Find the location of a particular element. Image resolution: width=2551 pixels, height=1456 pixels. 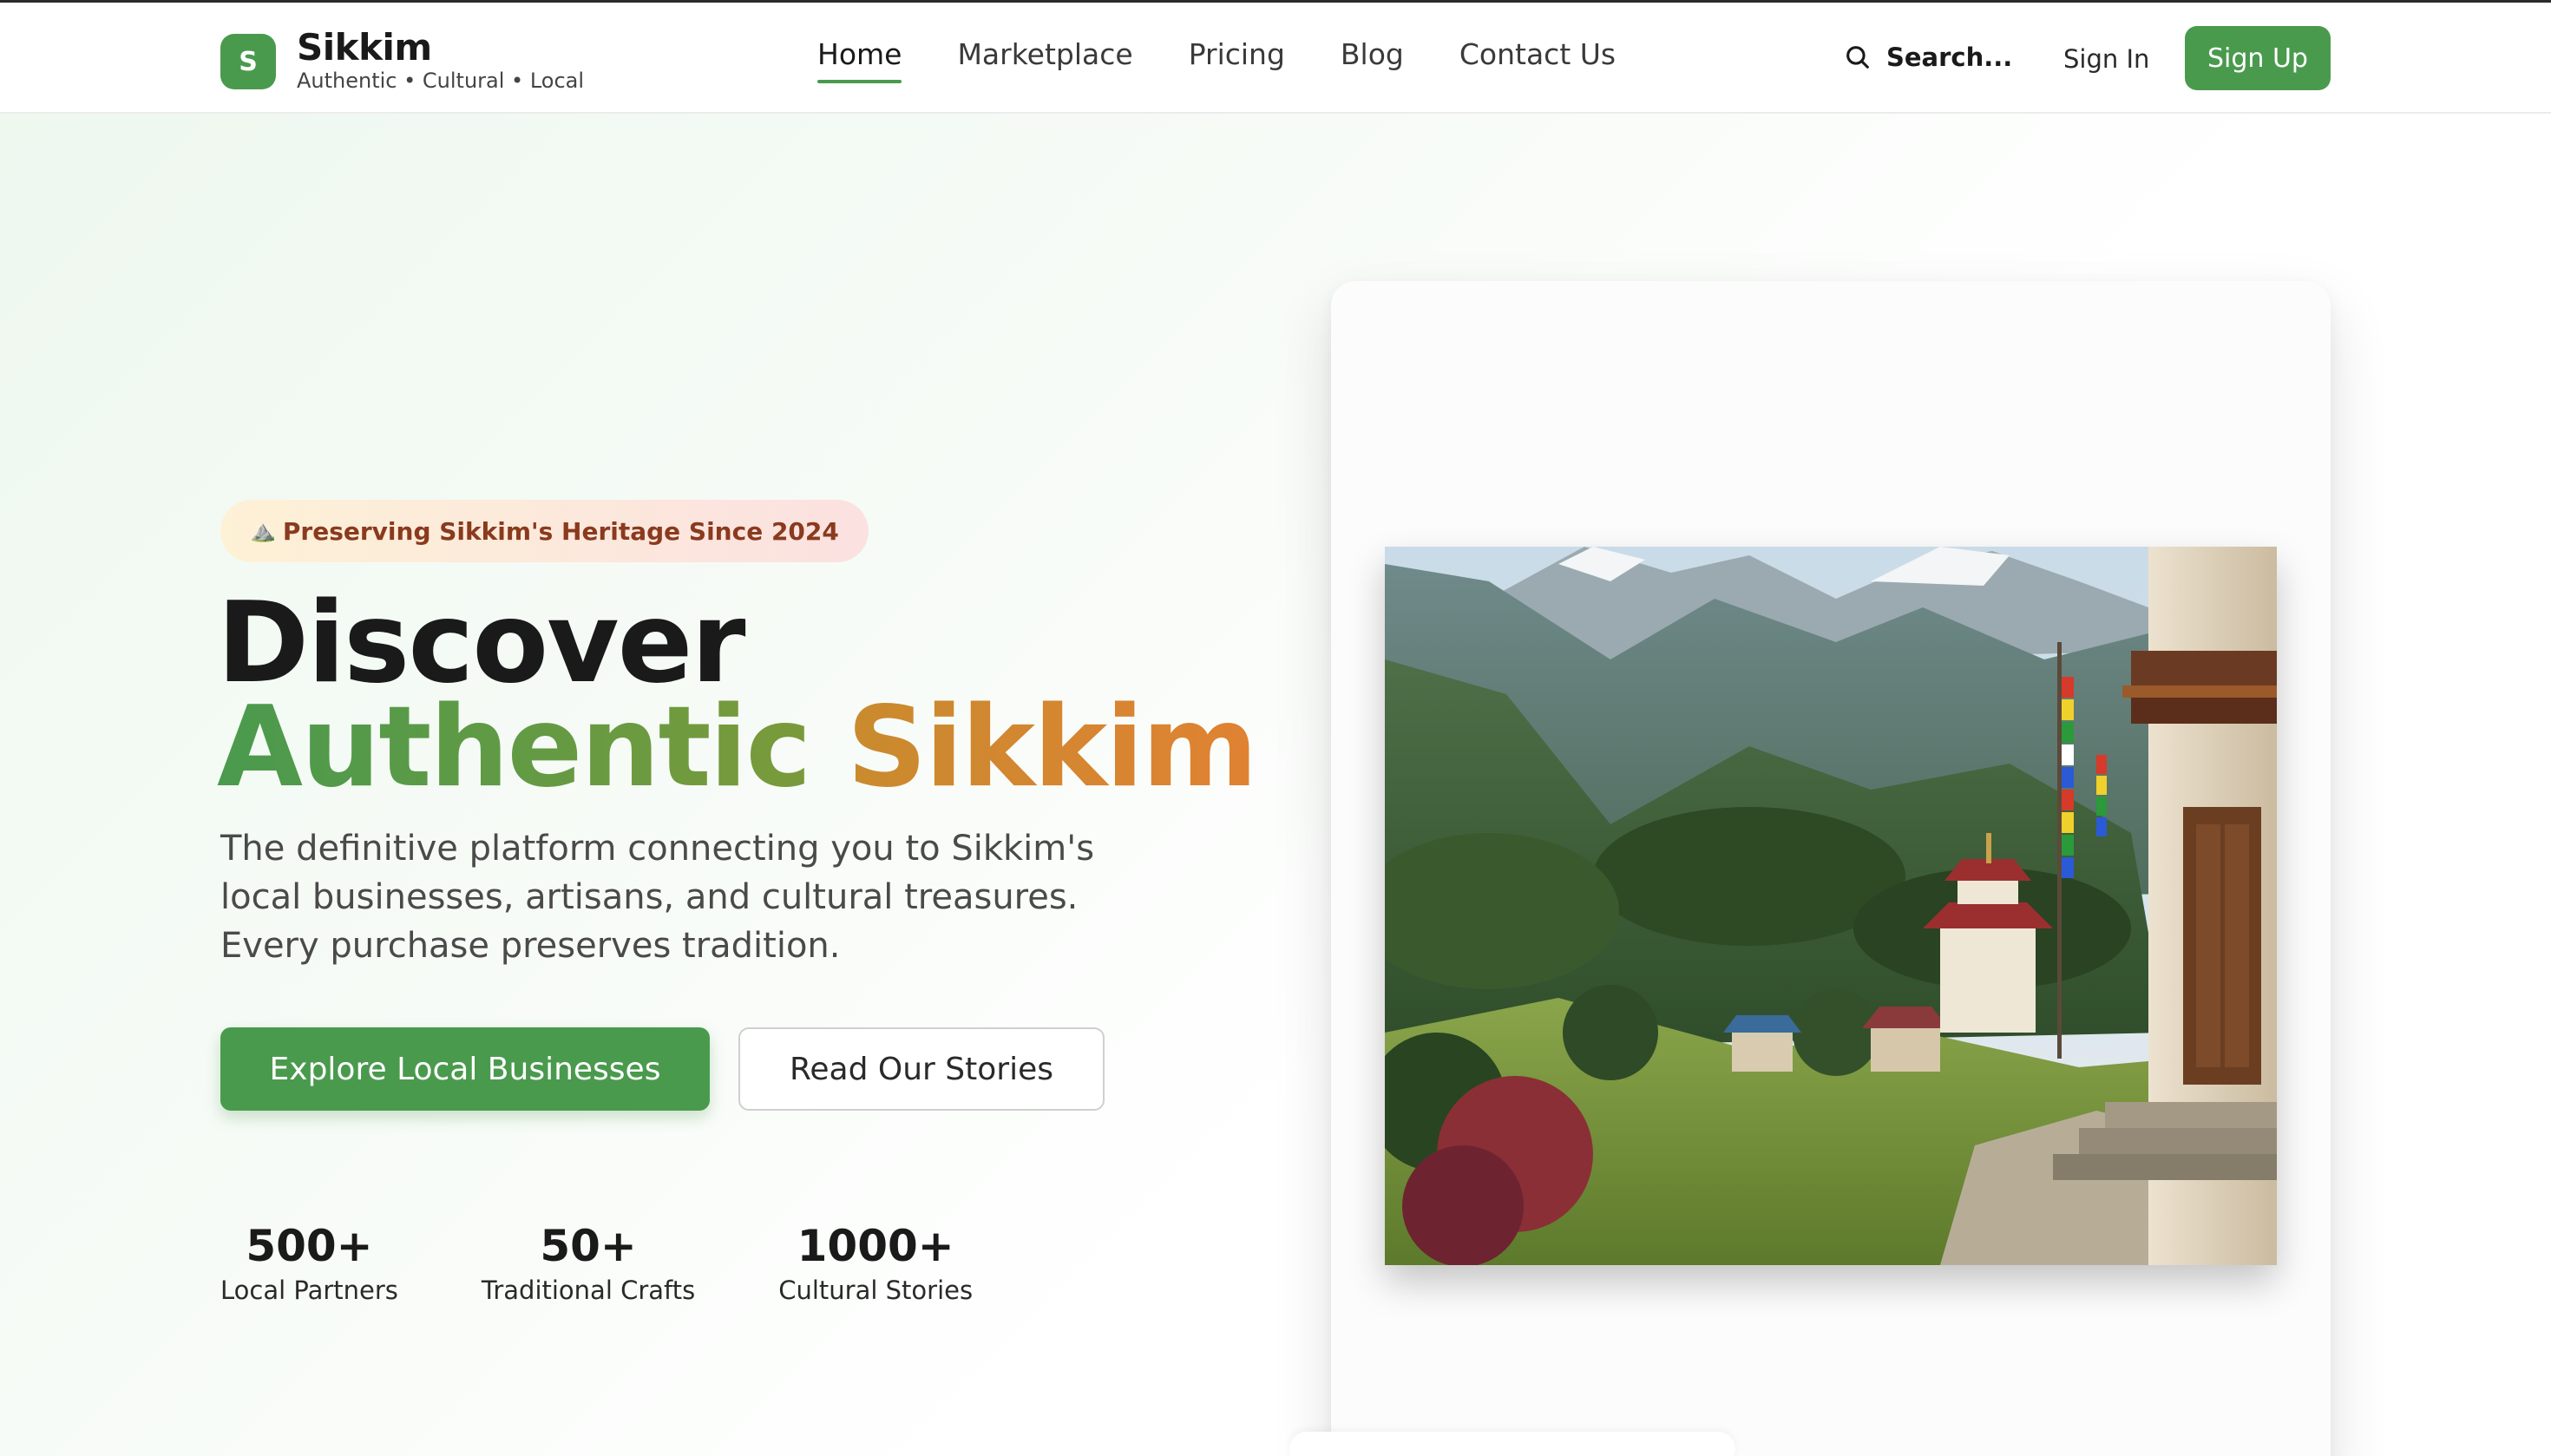

read-our-stories-button: Read Our Stories is located at coordinates (921, 1069).